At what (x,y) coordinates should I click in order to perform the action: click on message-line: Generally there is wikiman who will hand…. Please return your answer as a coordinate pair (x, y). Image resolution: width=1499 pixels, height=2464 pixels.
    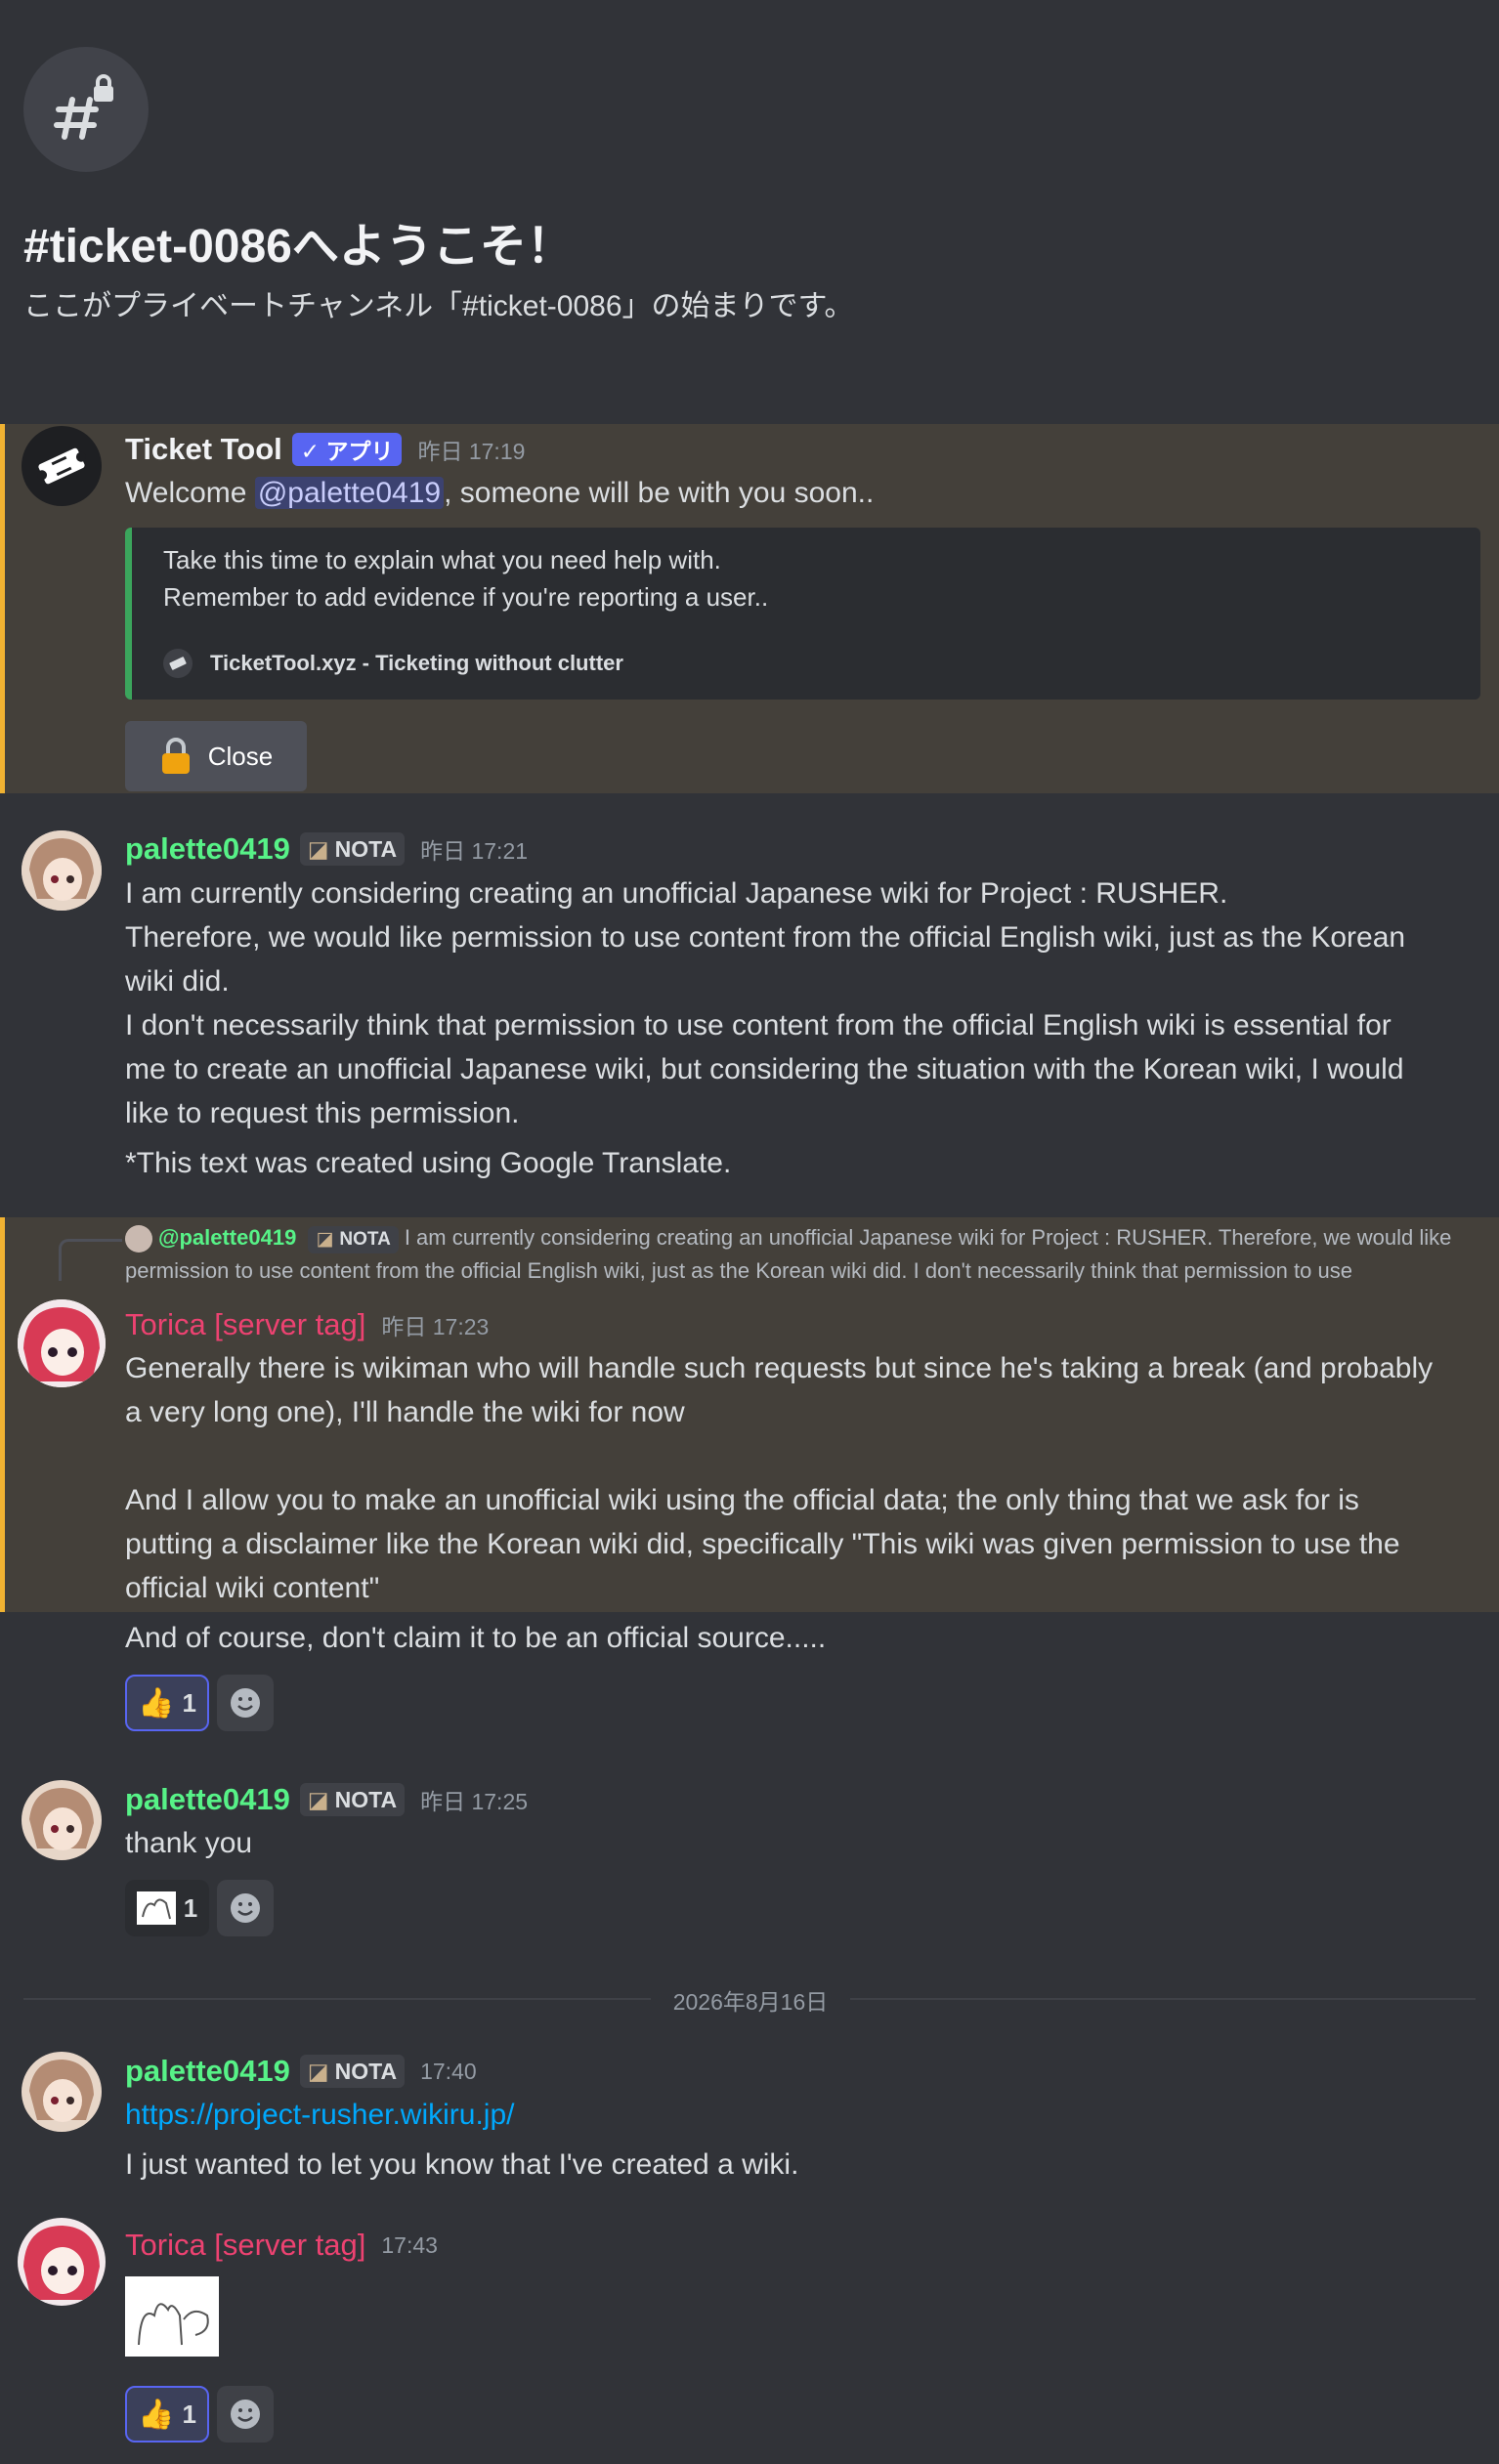
    Looking at the image, I should click on (779, 1368).